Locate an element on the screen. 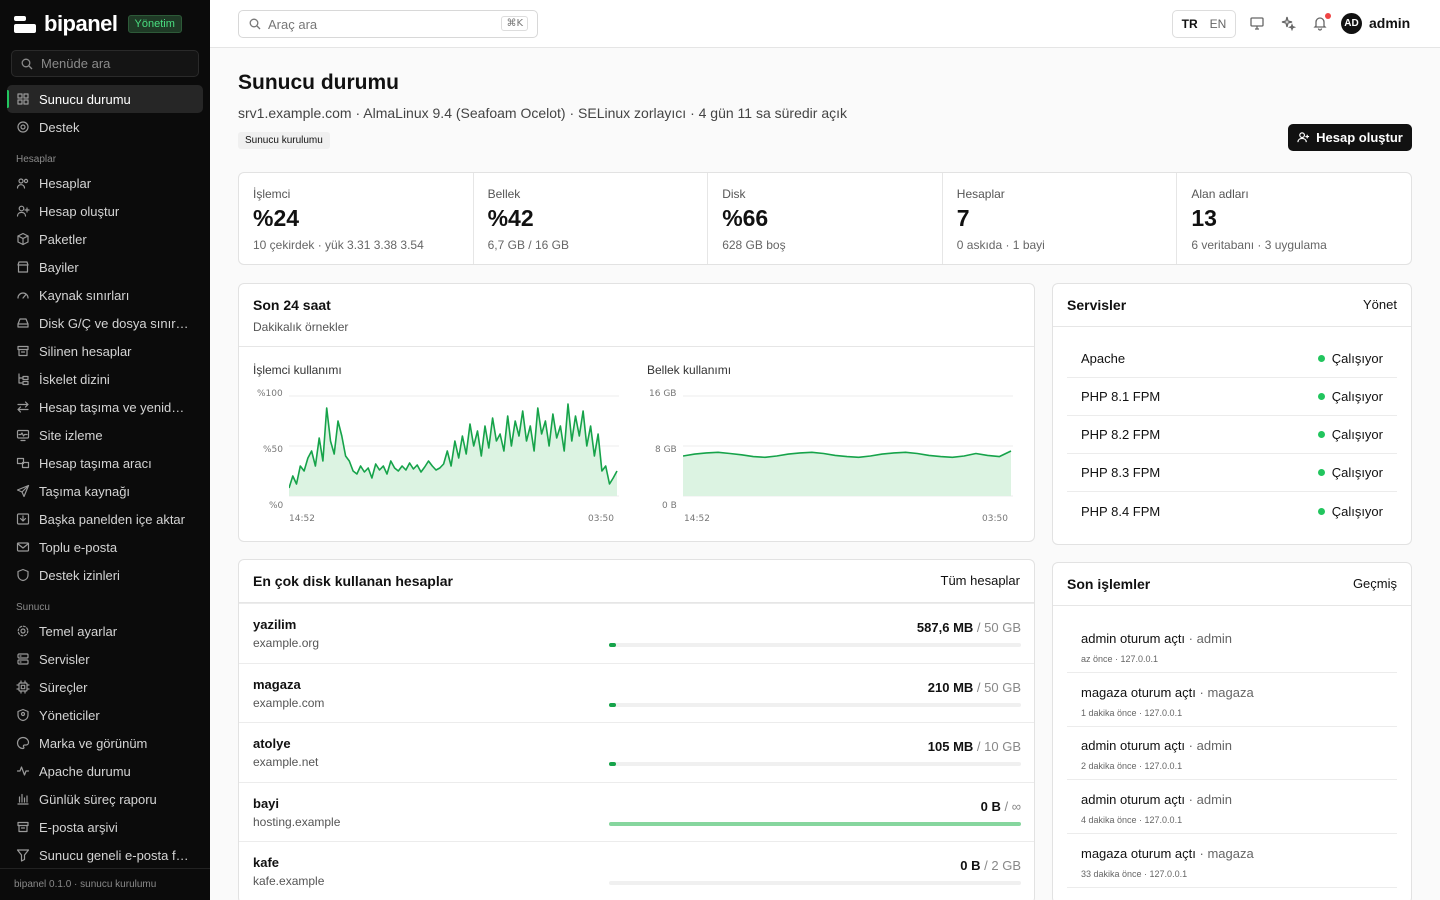 The image size is (1440, 900). sidebar-item-iskelet-dizini: İskelet dizini is located at coordinates (105, 379).